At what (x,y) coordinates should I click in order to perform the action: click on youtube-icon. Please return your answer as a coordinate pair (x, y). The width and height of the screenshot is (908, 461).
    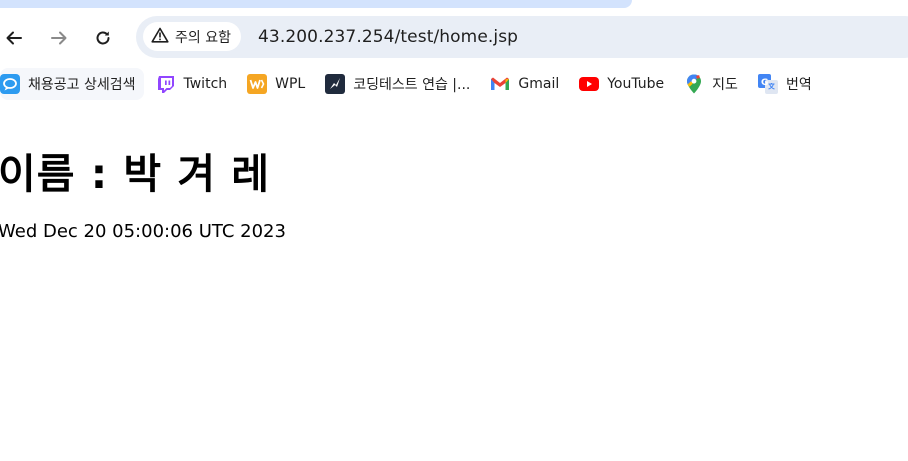
    Looking at the image, I should click on (589, 84).